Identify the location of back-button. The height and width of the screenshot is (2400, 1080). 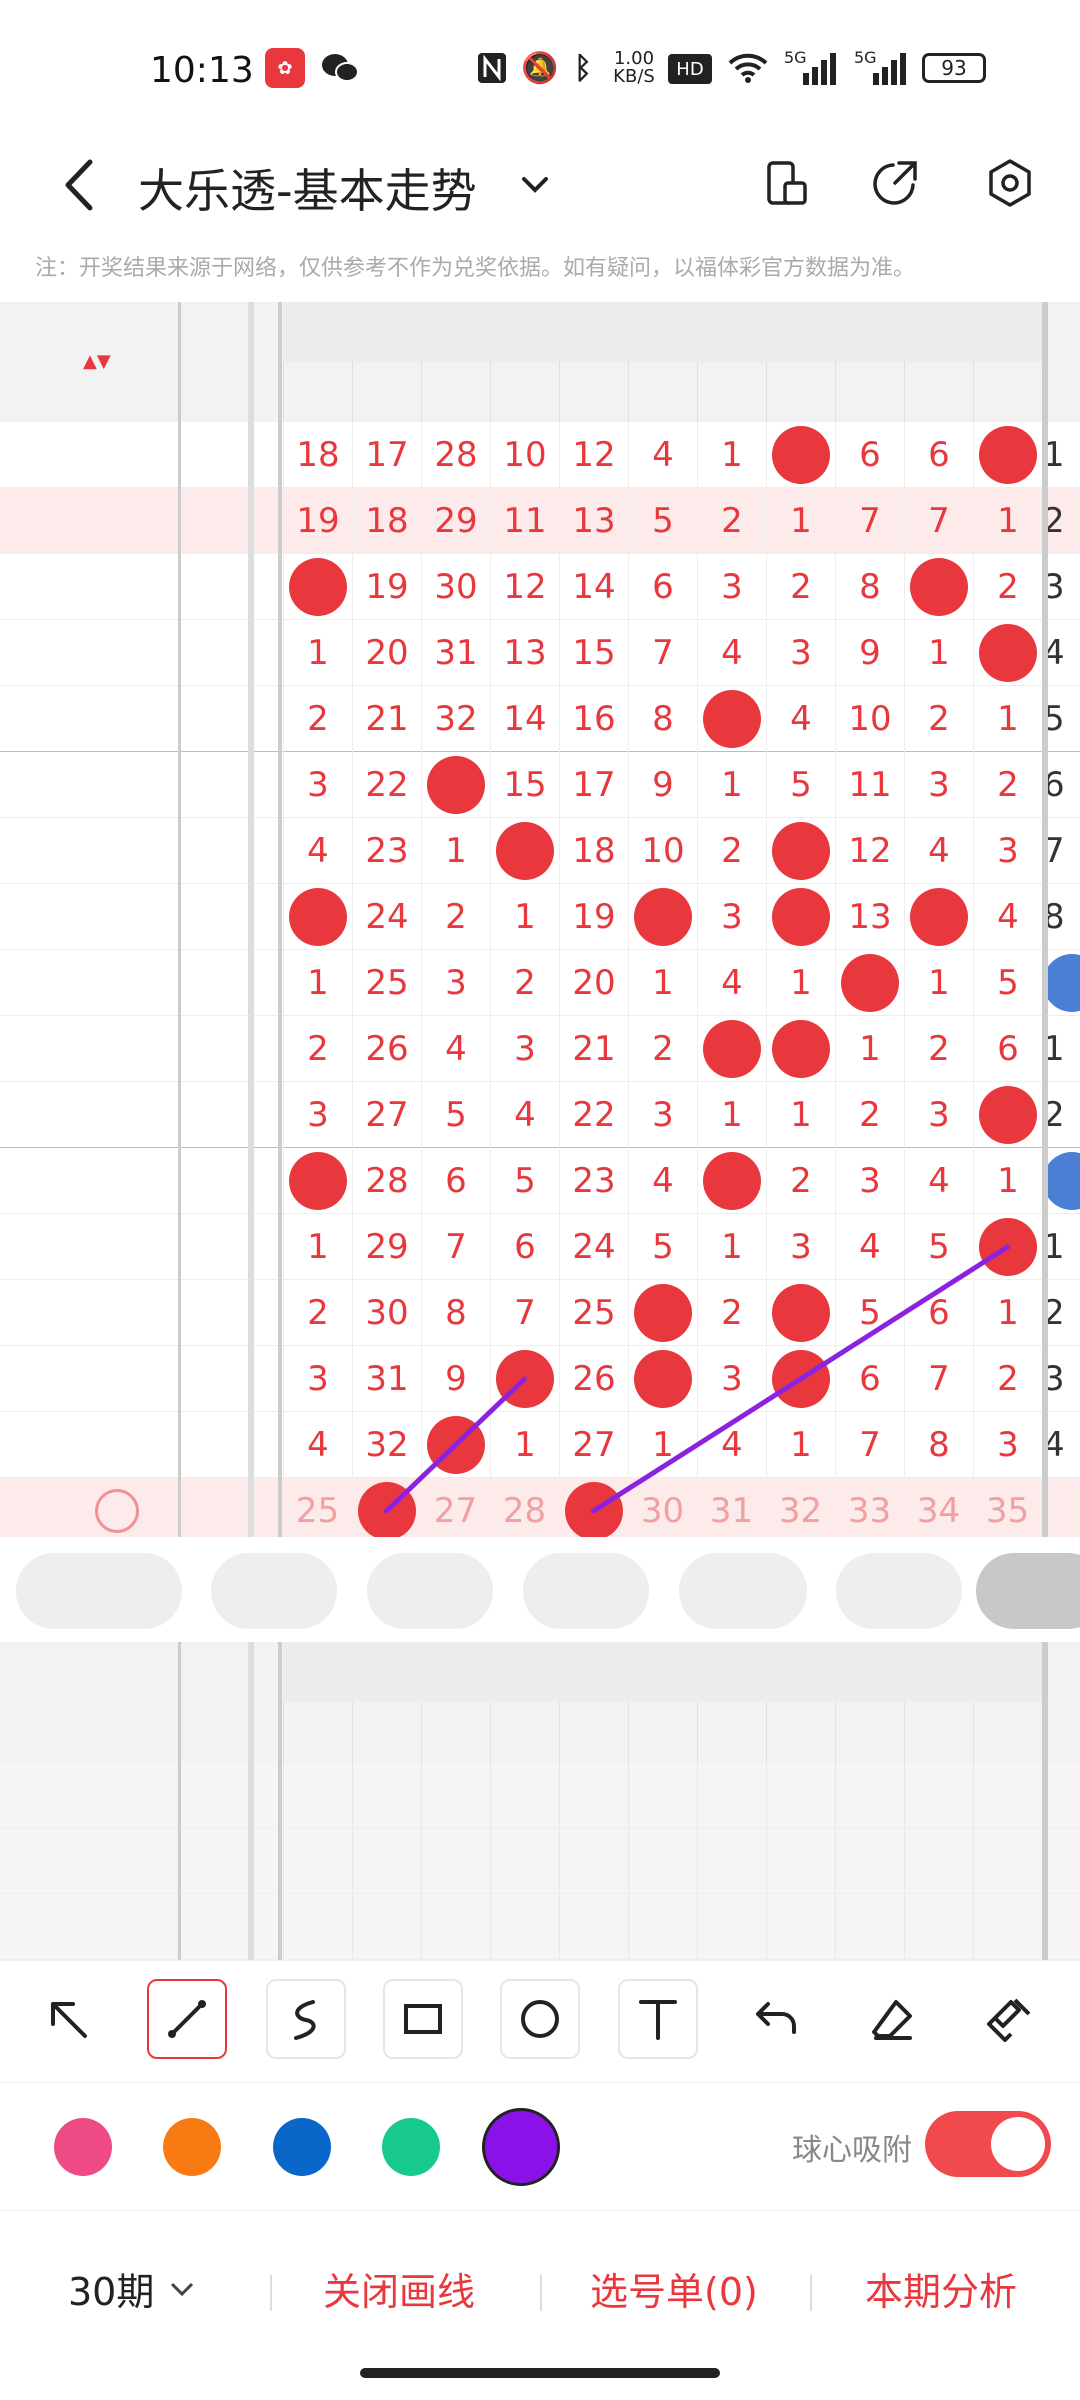
(80, 185).